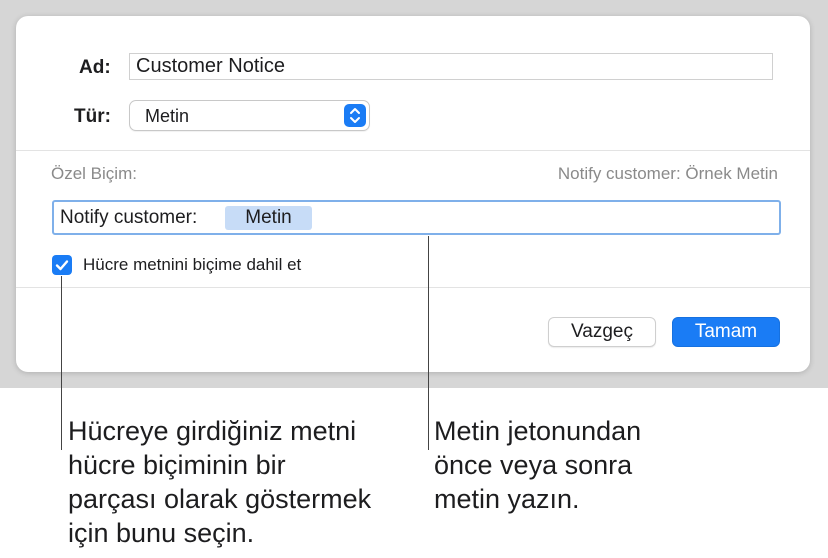 This screenshot has width=828, height=558. Describe the element at coordinates (94, 173) in the screenshot. I see `custom-format-label: Özel Biçim:` at that location.